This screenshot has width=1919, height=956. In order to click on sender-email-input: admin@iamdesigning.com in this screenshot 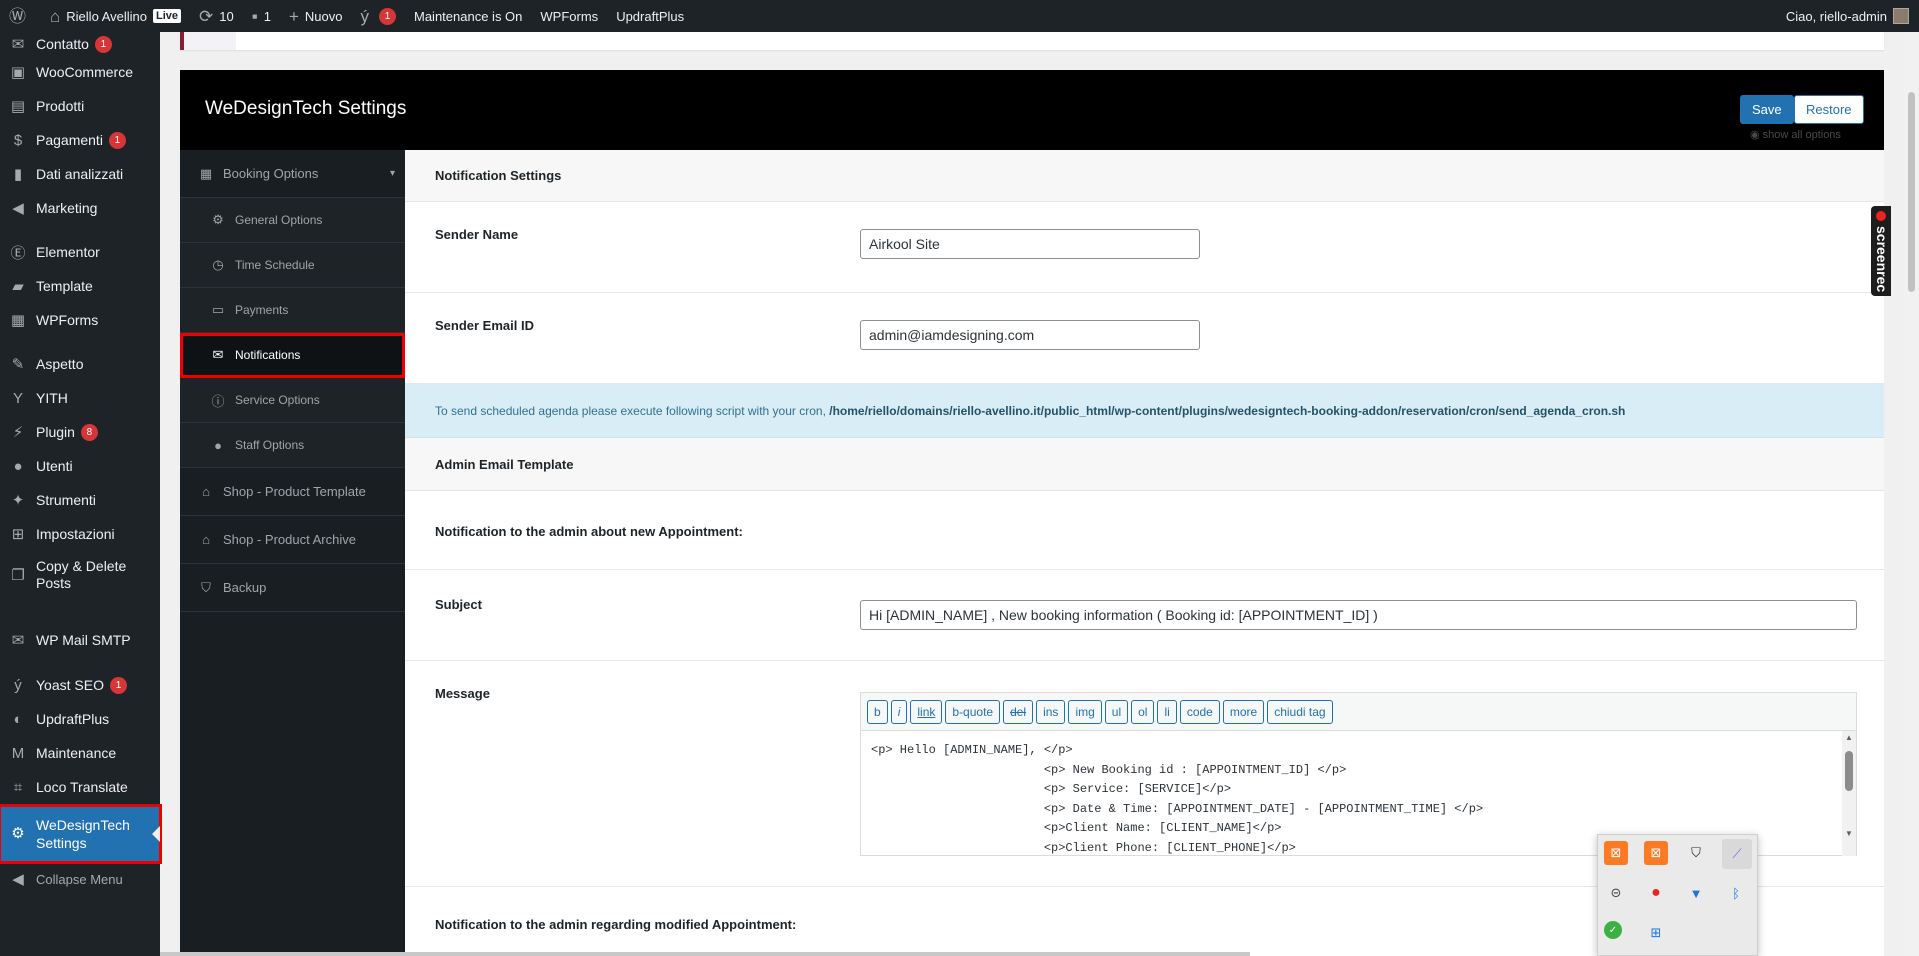, I will do `click(1030, 335)`.